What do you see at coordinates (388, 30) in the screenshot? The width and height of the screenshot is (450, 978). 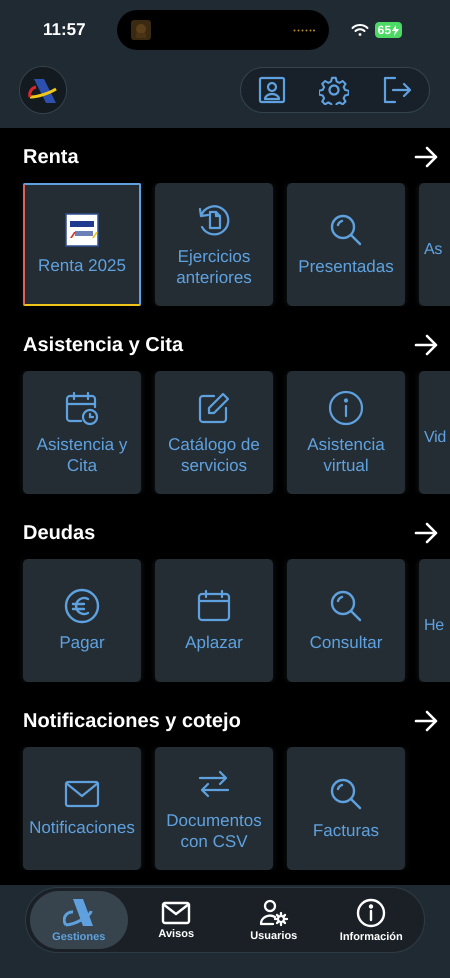 I see `battery-icon: 65` at bounding box center [388, 30].